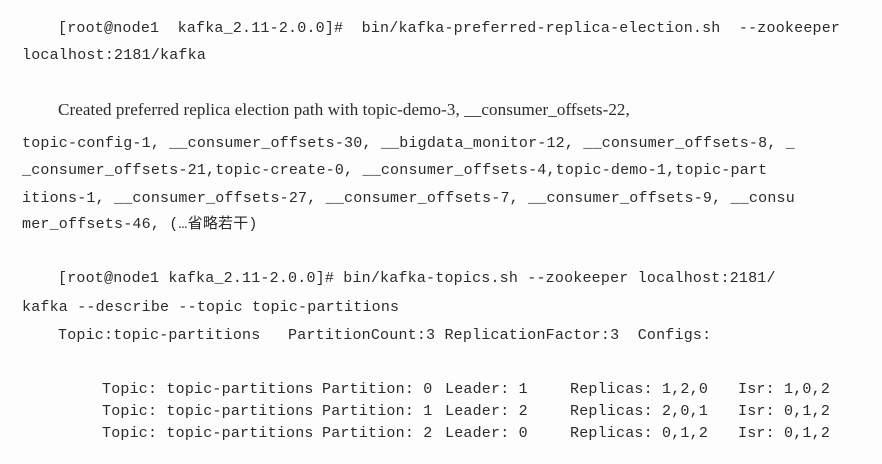 The height and width of the screenshot is (464, 882). Describe the element at coordinates (639, 411) in the screenshot. I see `replicas-cell: Replicas: 2,0,1` at that location.